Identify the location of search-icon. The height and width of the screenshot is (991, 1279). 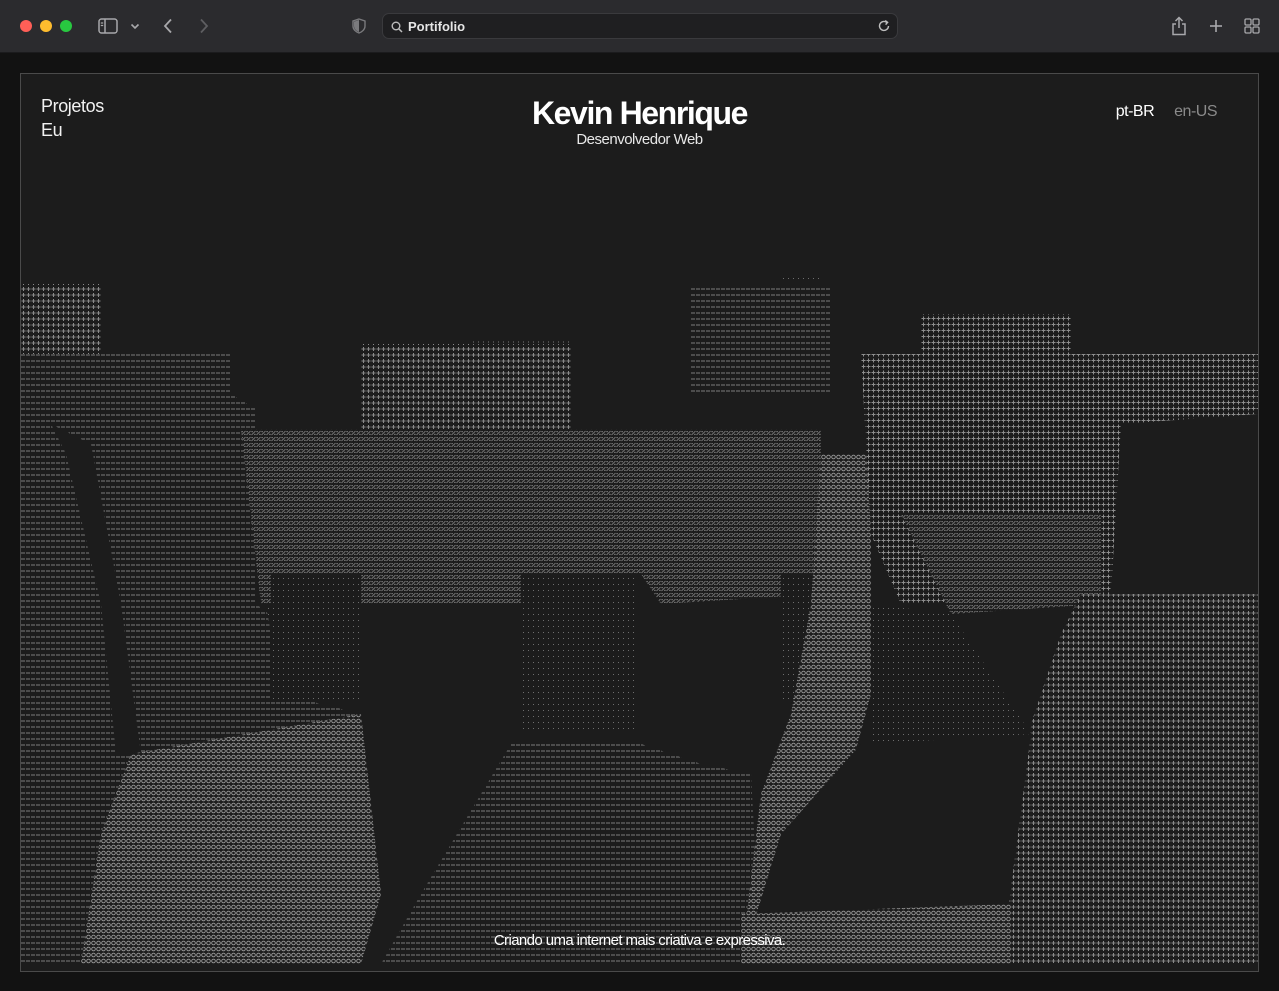
(397, 29).